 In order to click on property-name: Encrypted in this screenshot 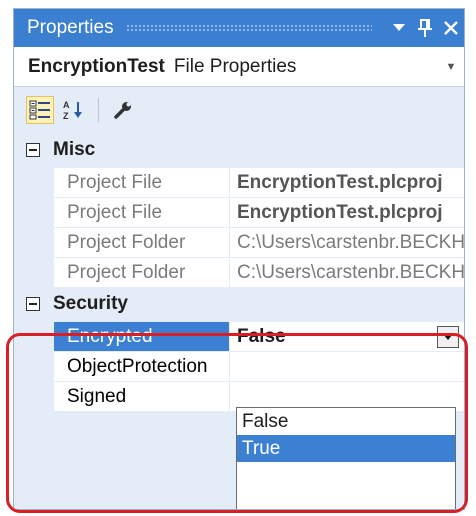, I will do `click(142, 336)`.